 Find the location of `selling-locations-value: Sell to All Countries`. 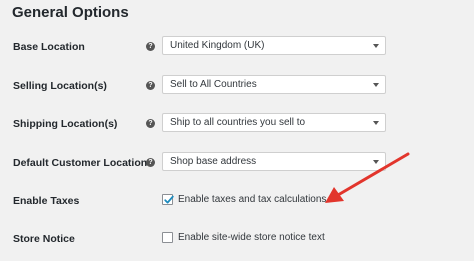

selling-locations-value: Sell to All Countries is located at coordinates (213, 84).